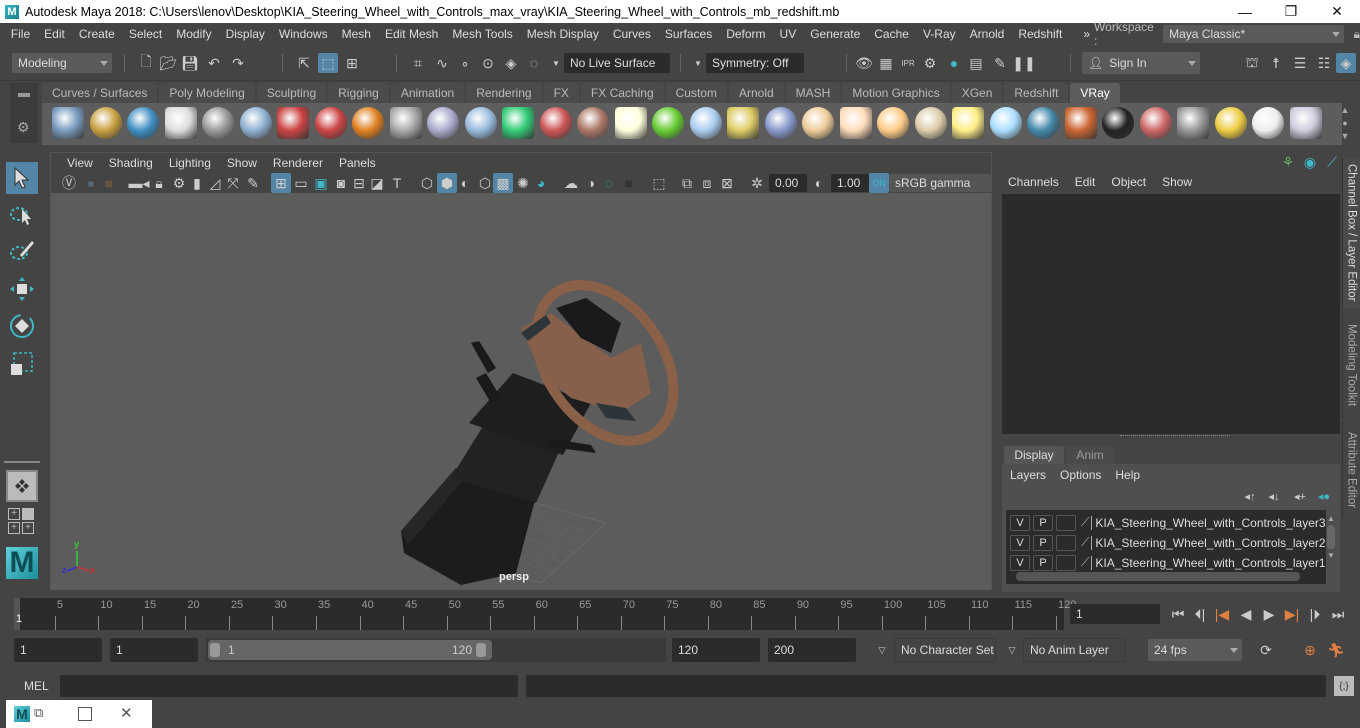 The image size is (1360, 728). Describe the element at coordinates (22, 363) in the screenshot. I see `scale-tool-icon` at that location.